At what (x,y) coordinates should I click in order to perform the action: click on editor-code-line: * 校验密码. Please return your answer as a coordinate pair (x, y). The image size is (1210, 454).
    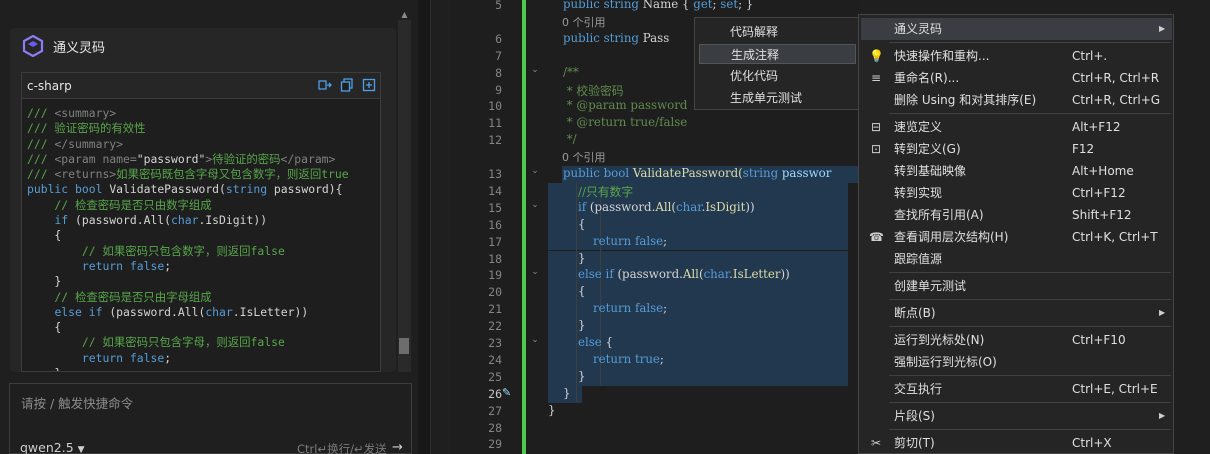
    Looking at the image, I should click on (586, 90).